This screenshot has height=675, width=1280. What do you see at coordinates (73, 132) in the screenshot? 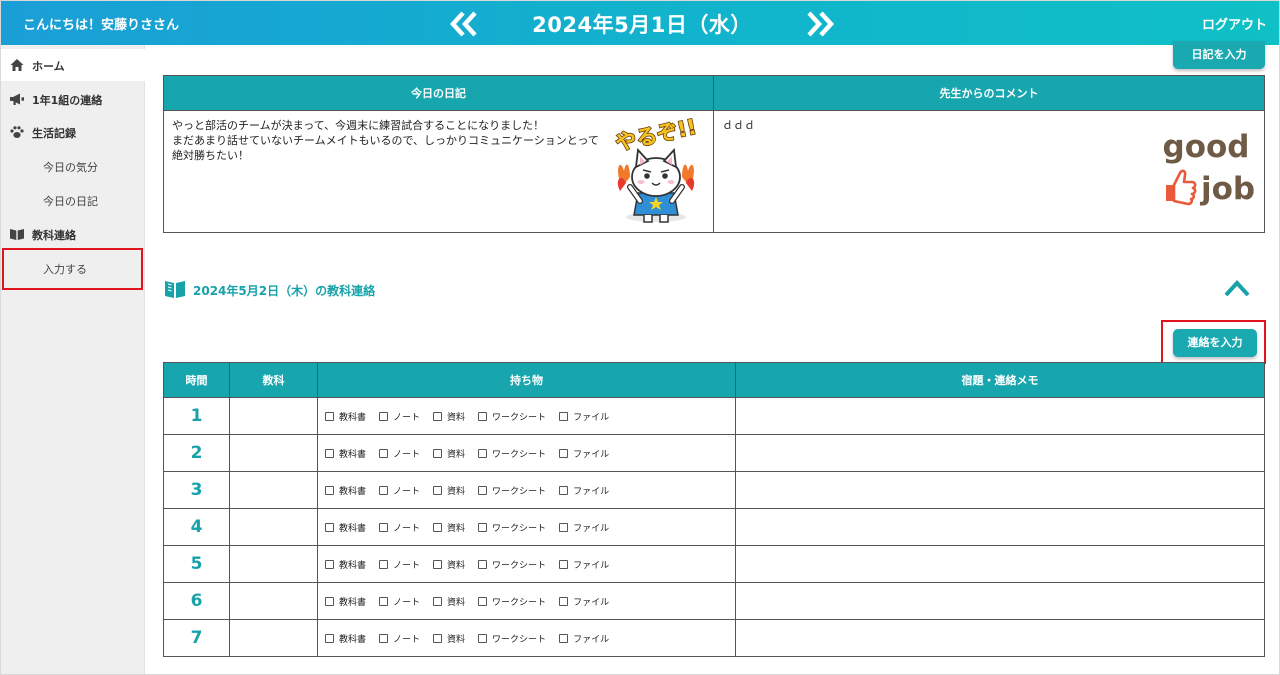
I see `sidebar-item-life-record: 生活記録` at bounding box center [73, 132].